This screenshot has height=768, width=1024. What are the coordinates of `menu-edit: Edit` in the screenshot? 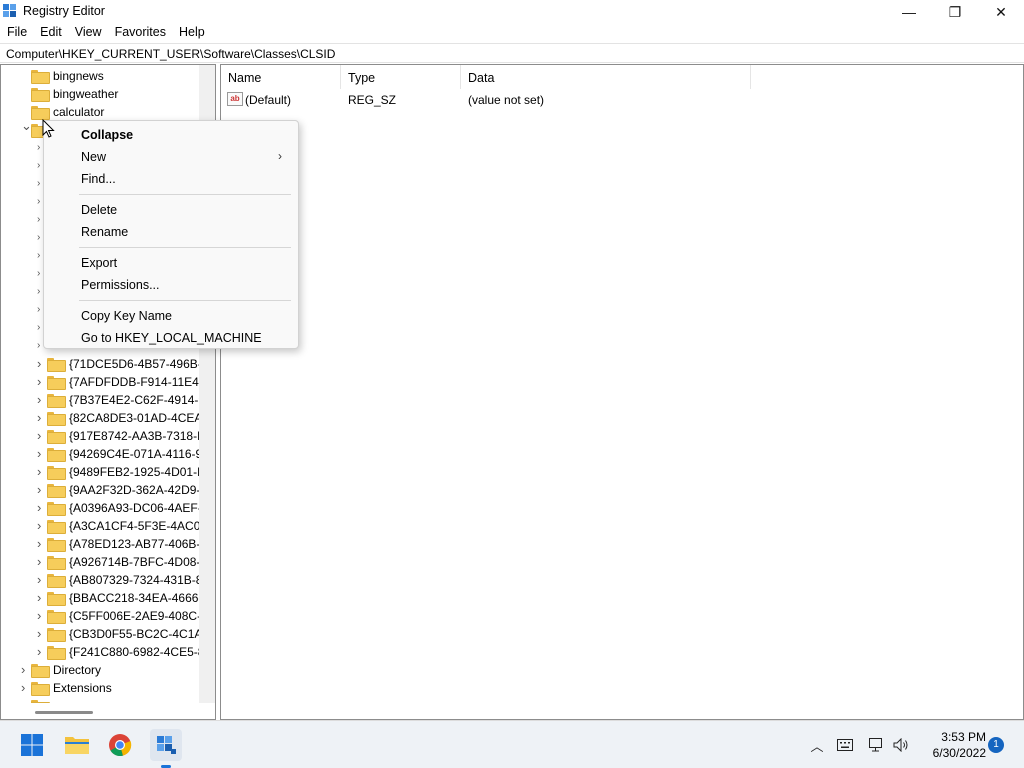 It's located at (50, 33).